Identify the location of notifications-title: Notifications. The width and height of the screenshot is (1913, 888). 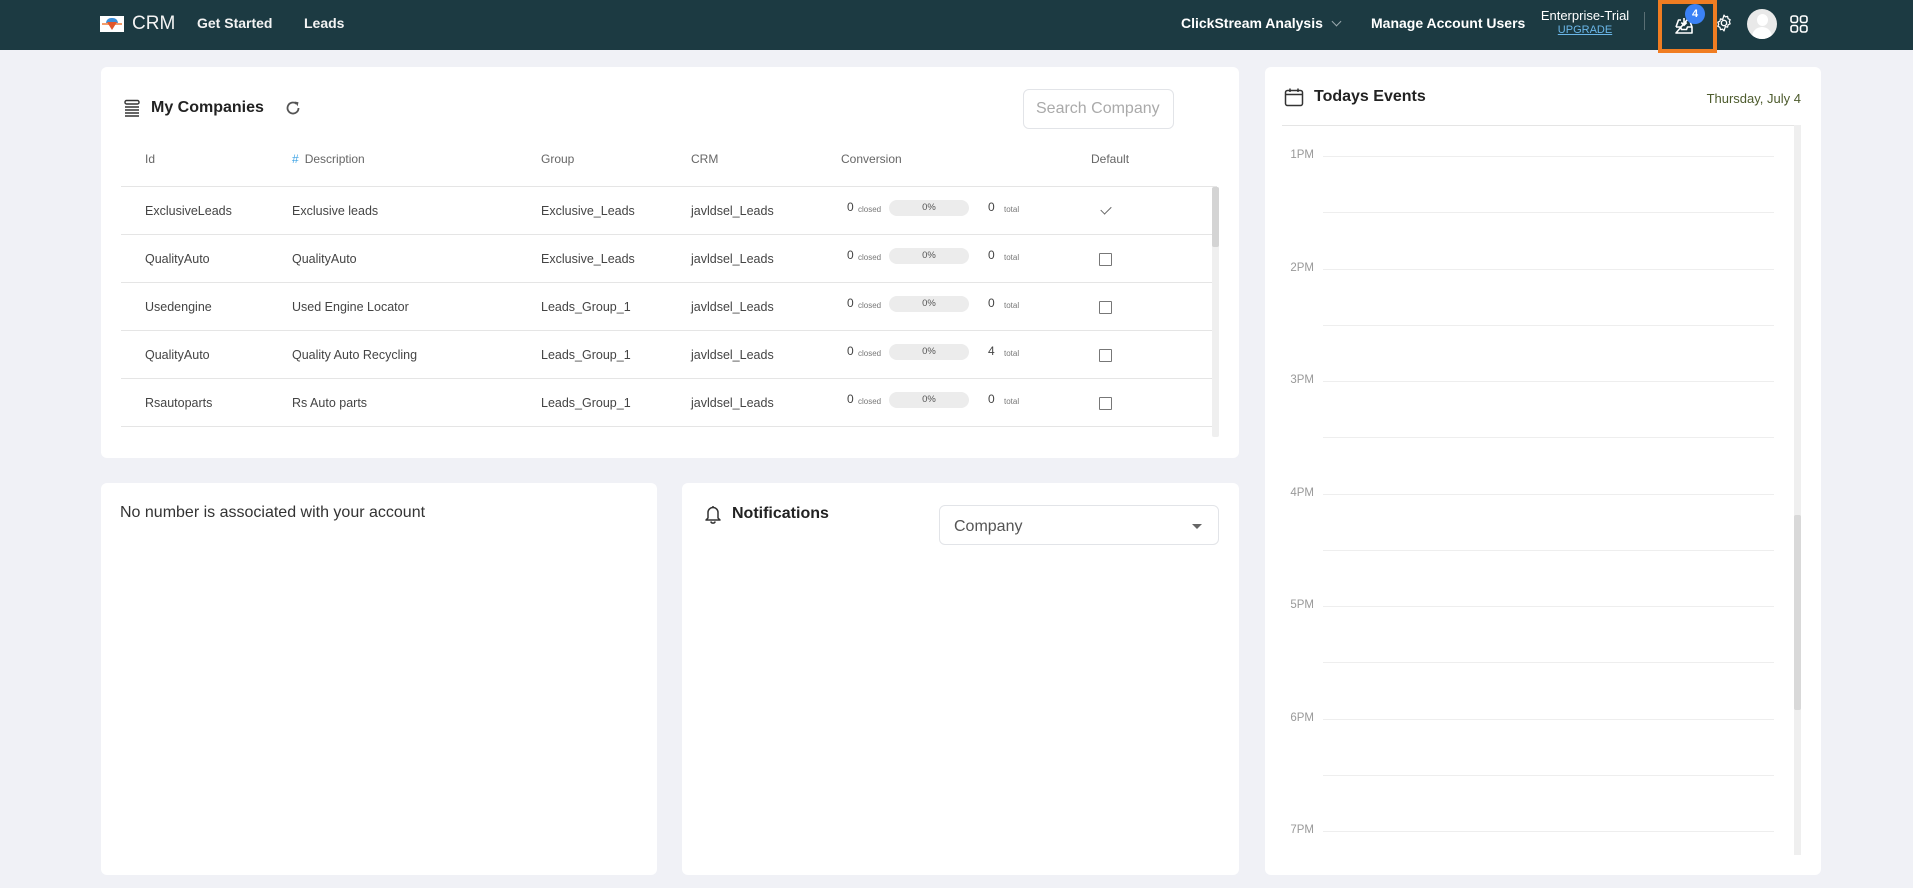
(780, 513).